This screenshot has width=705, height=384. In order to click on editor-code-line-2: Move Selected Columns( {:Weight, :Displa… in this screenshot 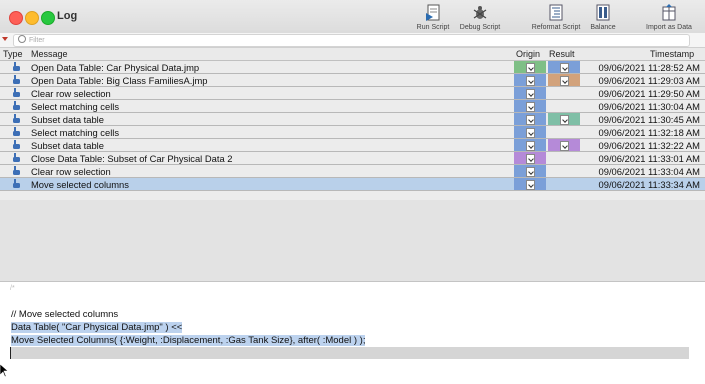, I will do `click(188, 340)`.